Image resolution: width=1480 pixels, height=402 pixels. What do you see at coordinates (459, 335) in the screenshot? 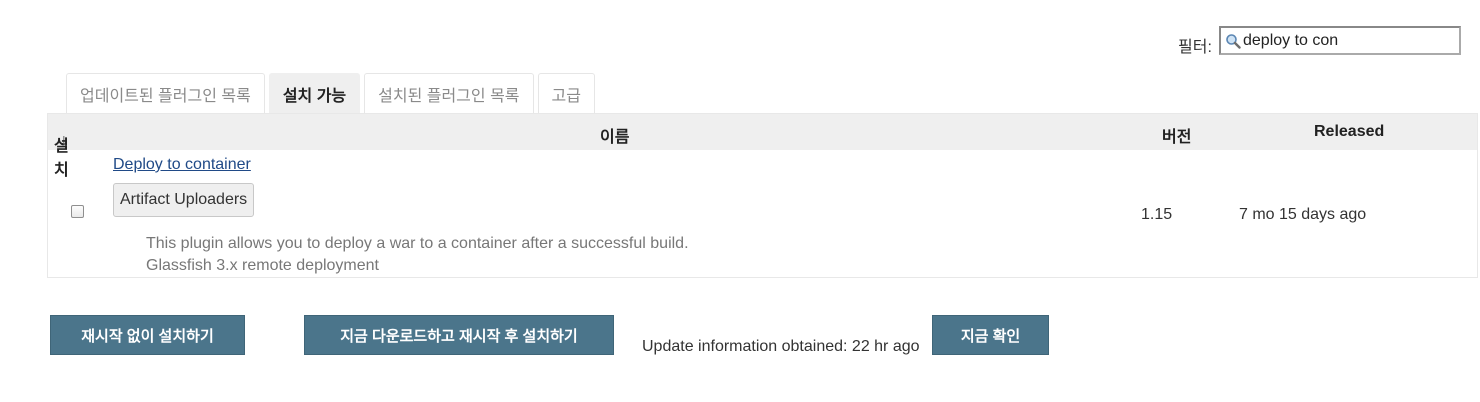
I see `download-and-install-after-restart-button: 지금 다운로드하고 재시작 후 설치하기` at bounding box center [459, 335].